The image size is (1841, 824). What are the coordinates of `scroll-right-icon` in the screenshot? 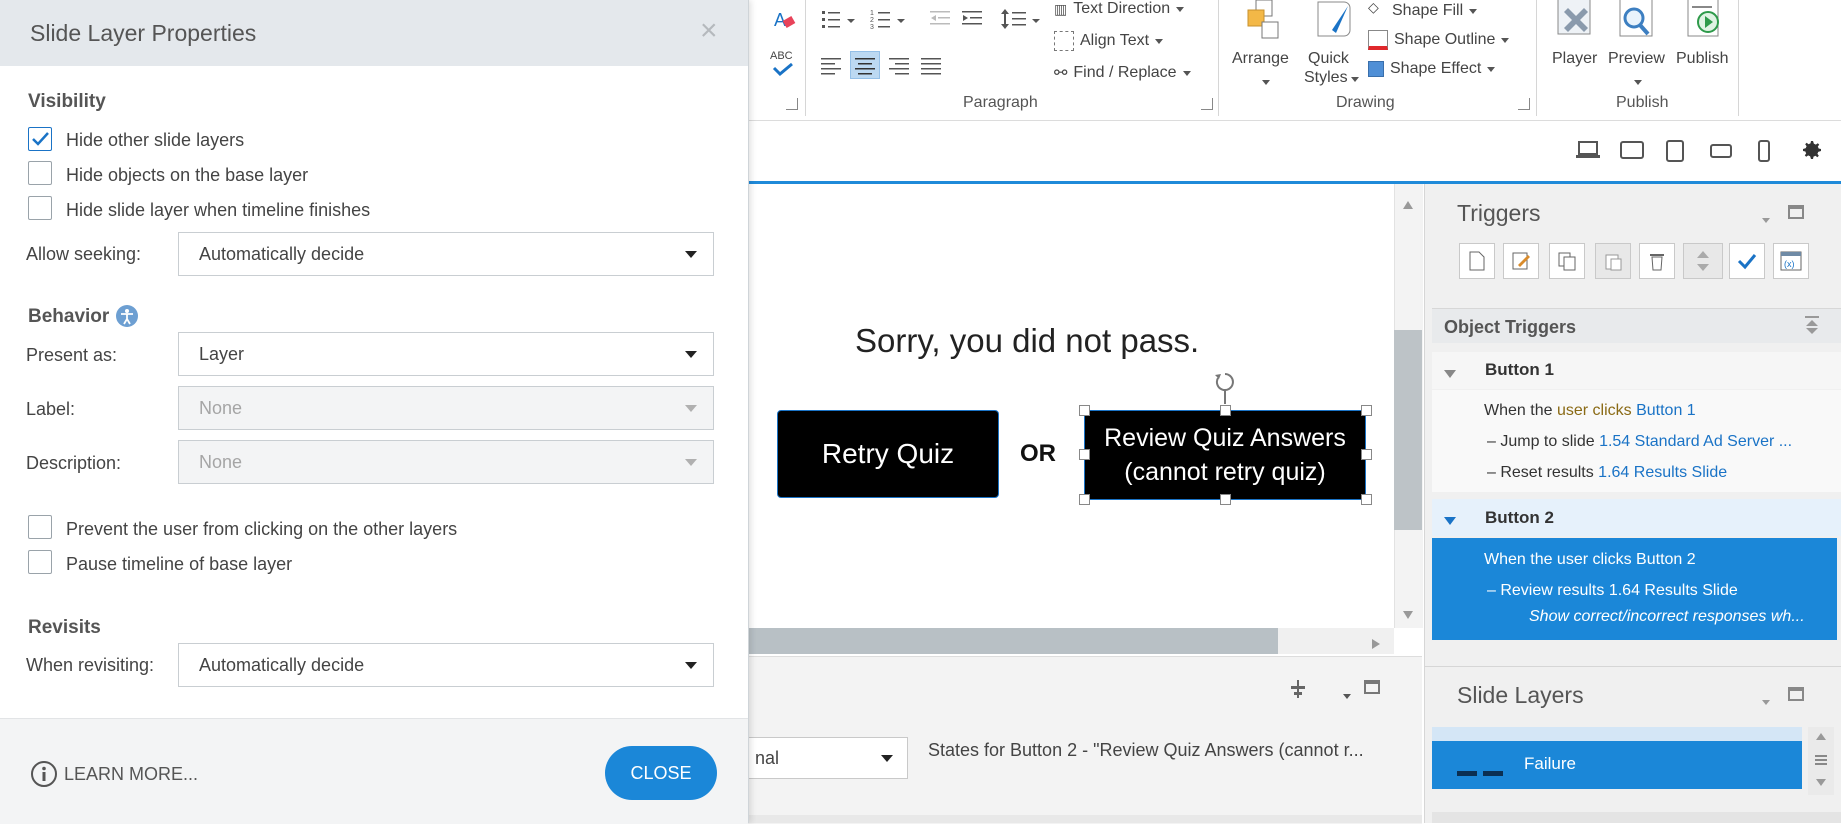 It's located at (1376, 645).